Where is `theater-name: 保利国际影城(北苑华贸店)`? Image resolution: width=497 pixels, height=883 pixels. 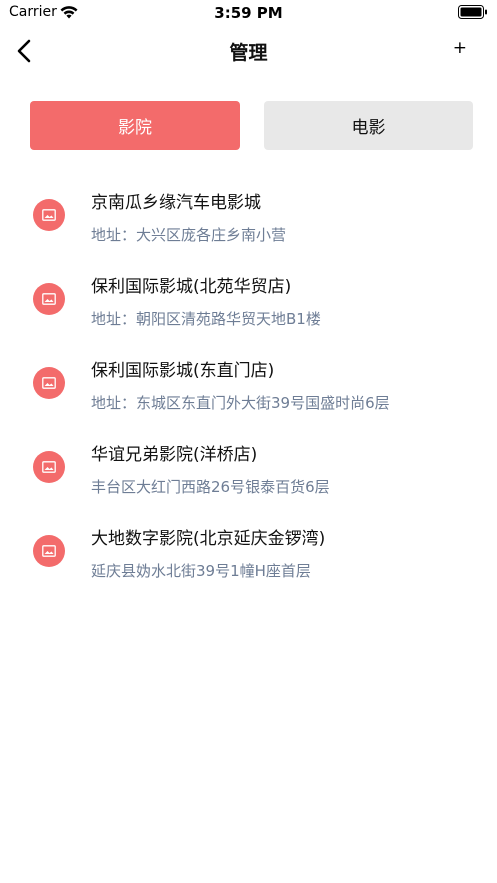
theater-name: 保利国际影城(北苑华贸店) is located at coordinates (191, 287).